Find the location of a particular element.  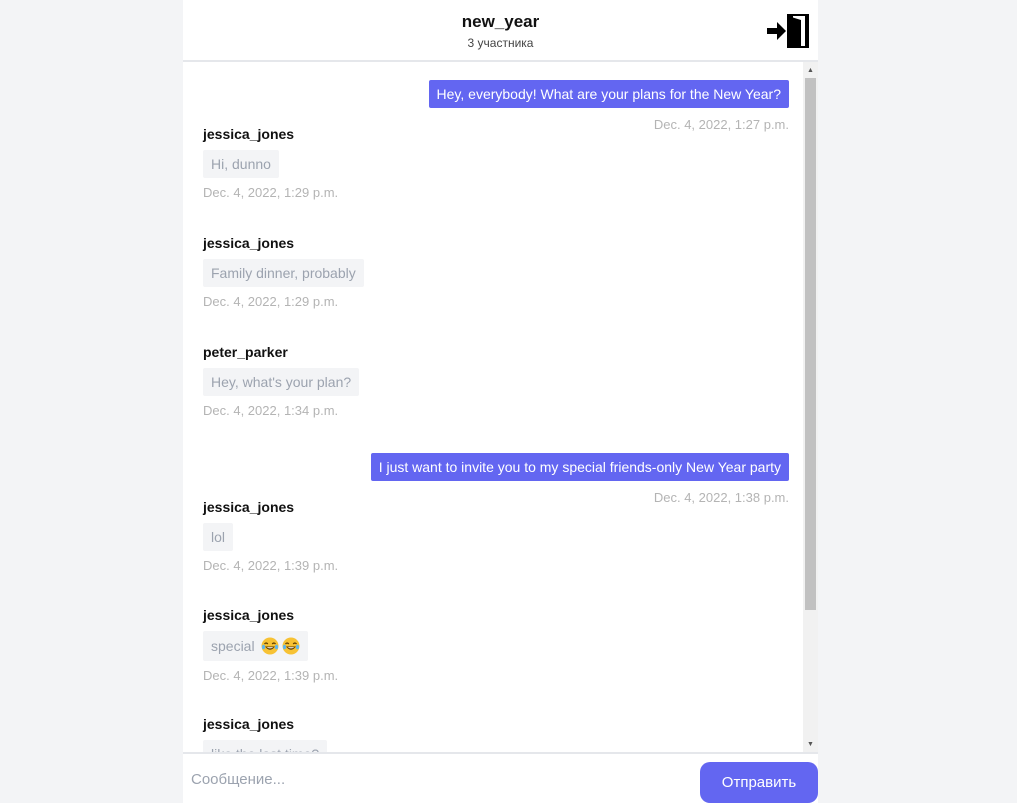

chat-header: new_year 3 участника is located at coordinates (500, 31).